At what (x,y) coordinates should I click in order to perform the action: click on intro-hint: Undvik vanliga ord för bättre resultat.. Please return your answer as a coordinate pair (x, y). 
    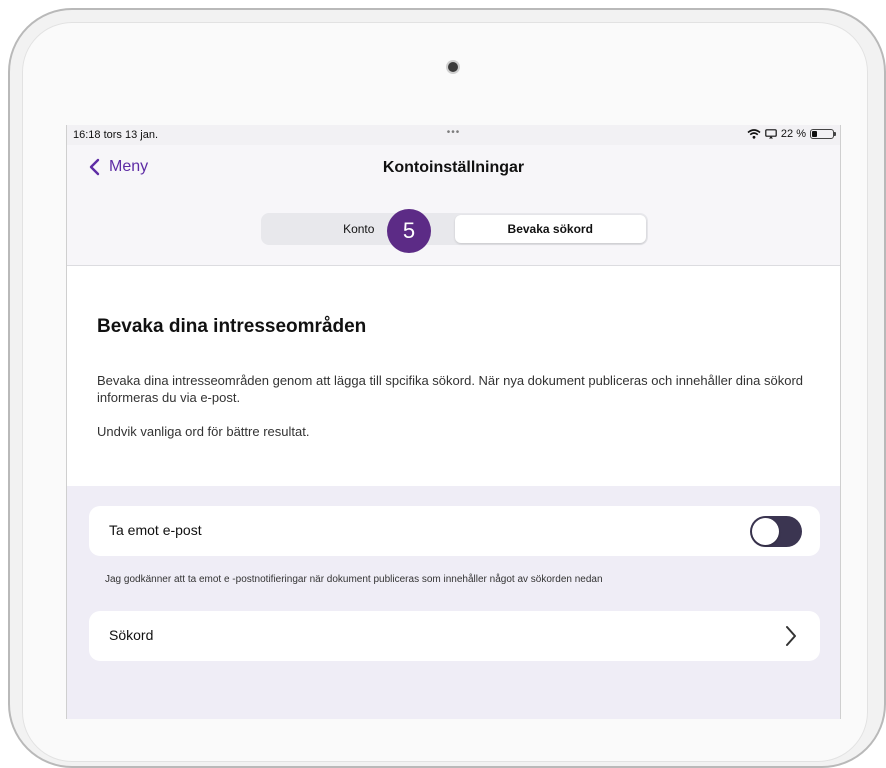
    Looking at the image, I should click on (203, 431).